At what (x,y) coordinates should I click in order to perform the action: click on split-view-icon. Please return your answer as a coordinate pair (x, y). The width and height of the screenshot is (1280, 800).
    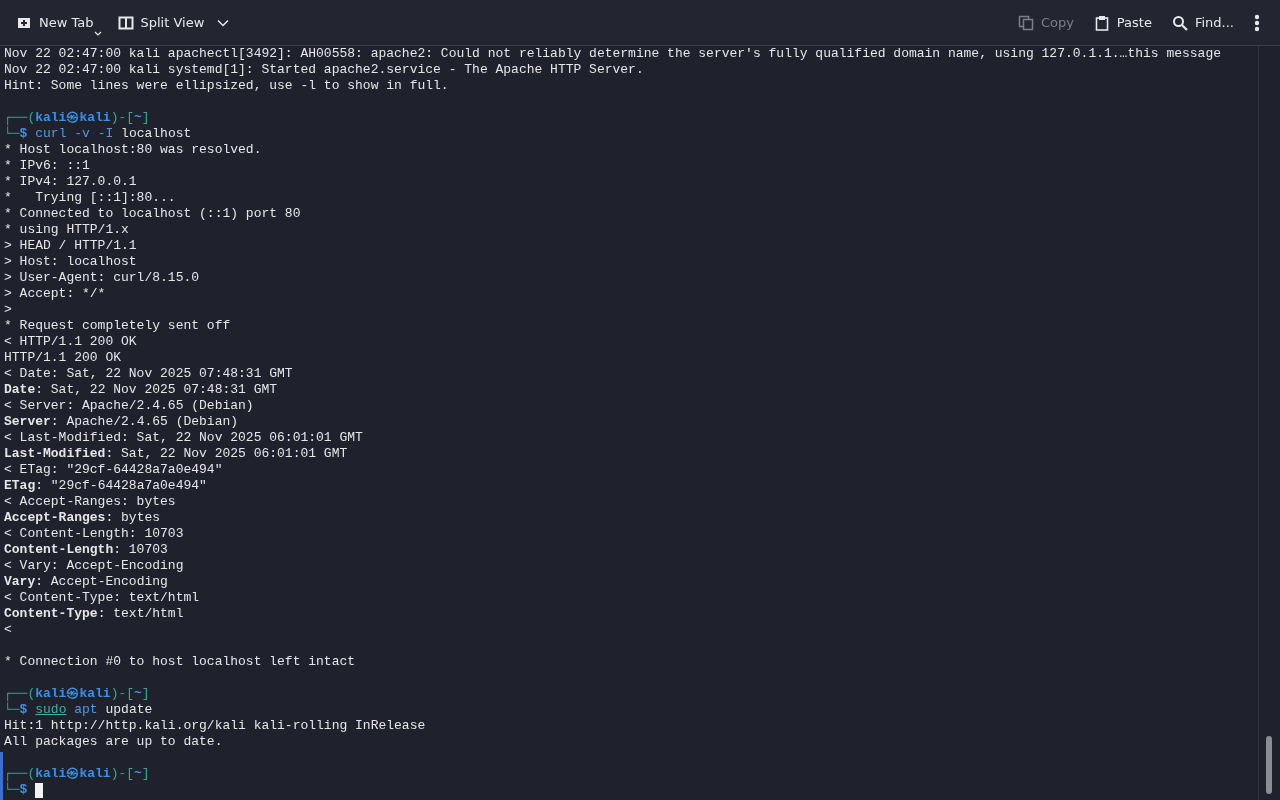
    Looking at the image, I should click on (125, 22).